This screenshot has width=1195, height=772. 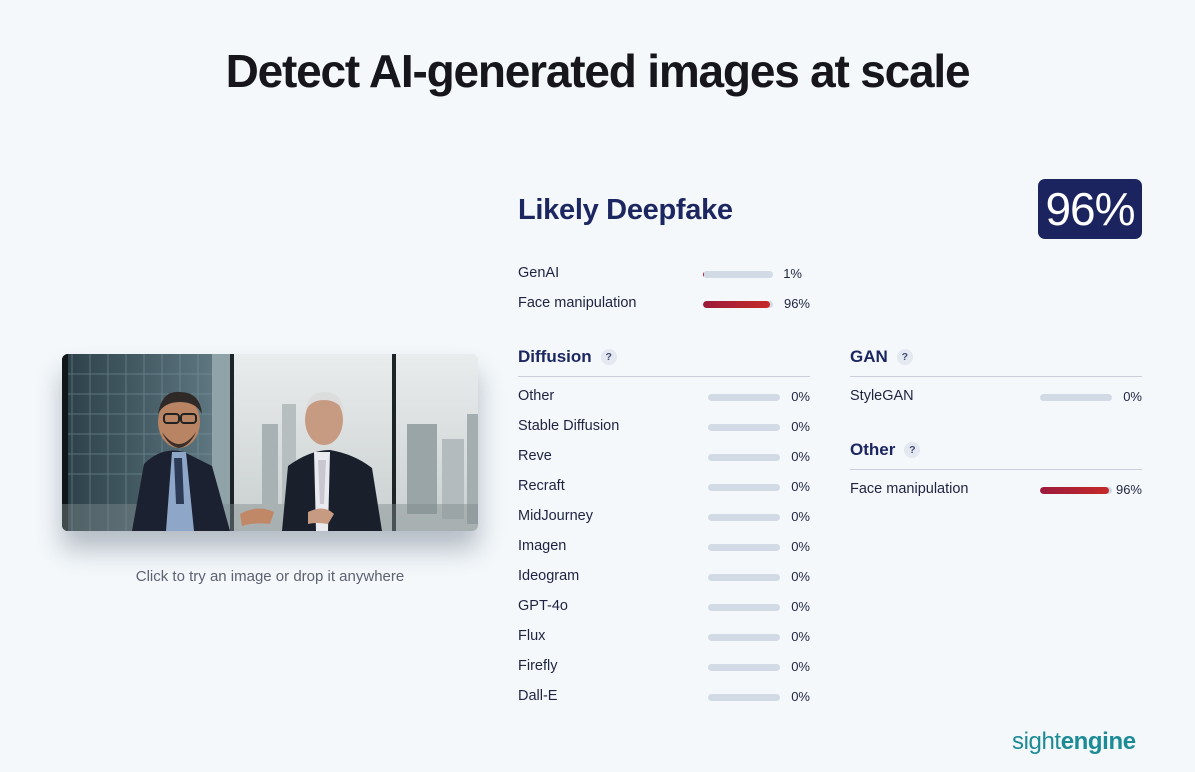 I want to click on section-title-gan: GAN?, so click(x=881, y=357).